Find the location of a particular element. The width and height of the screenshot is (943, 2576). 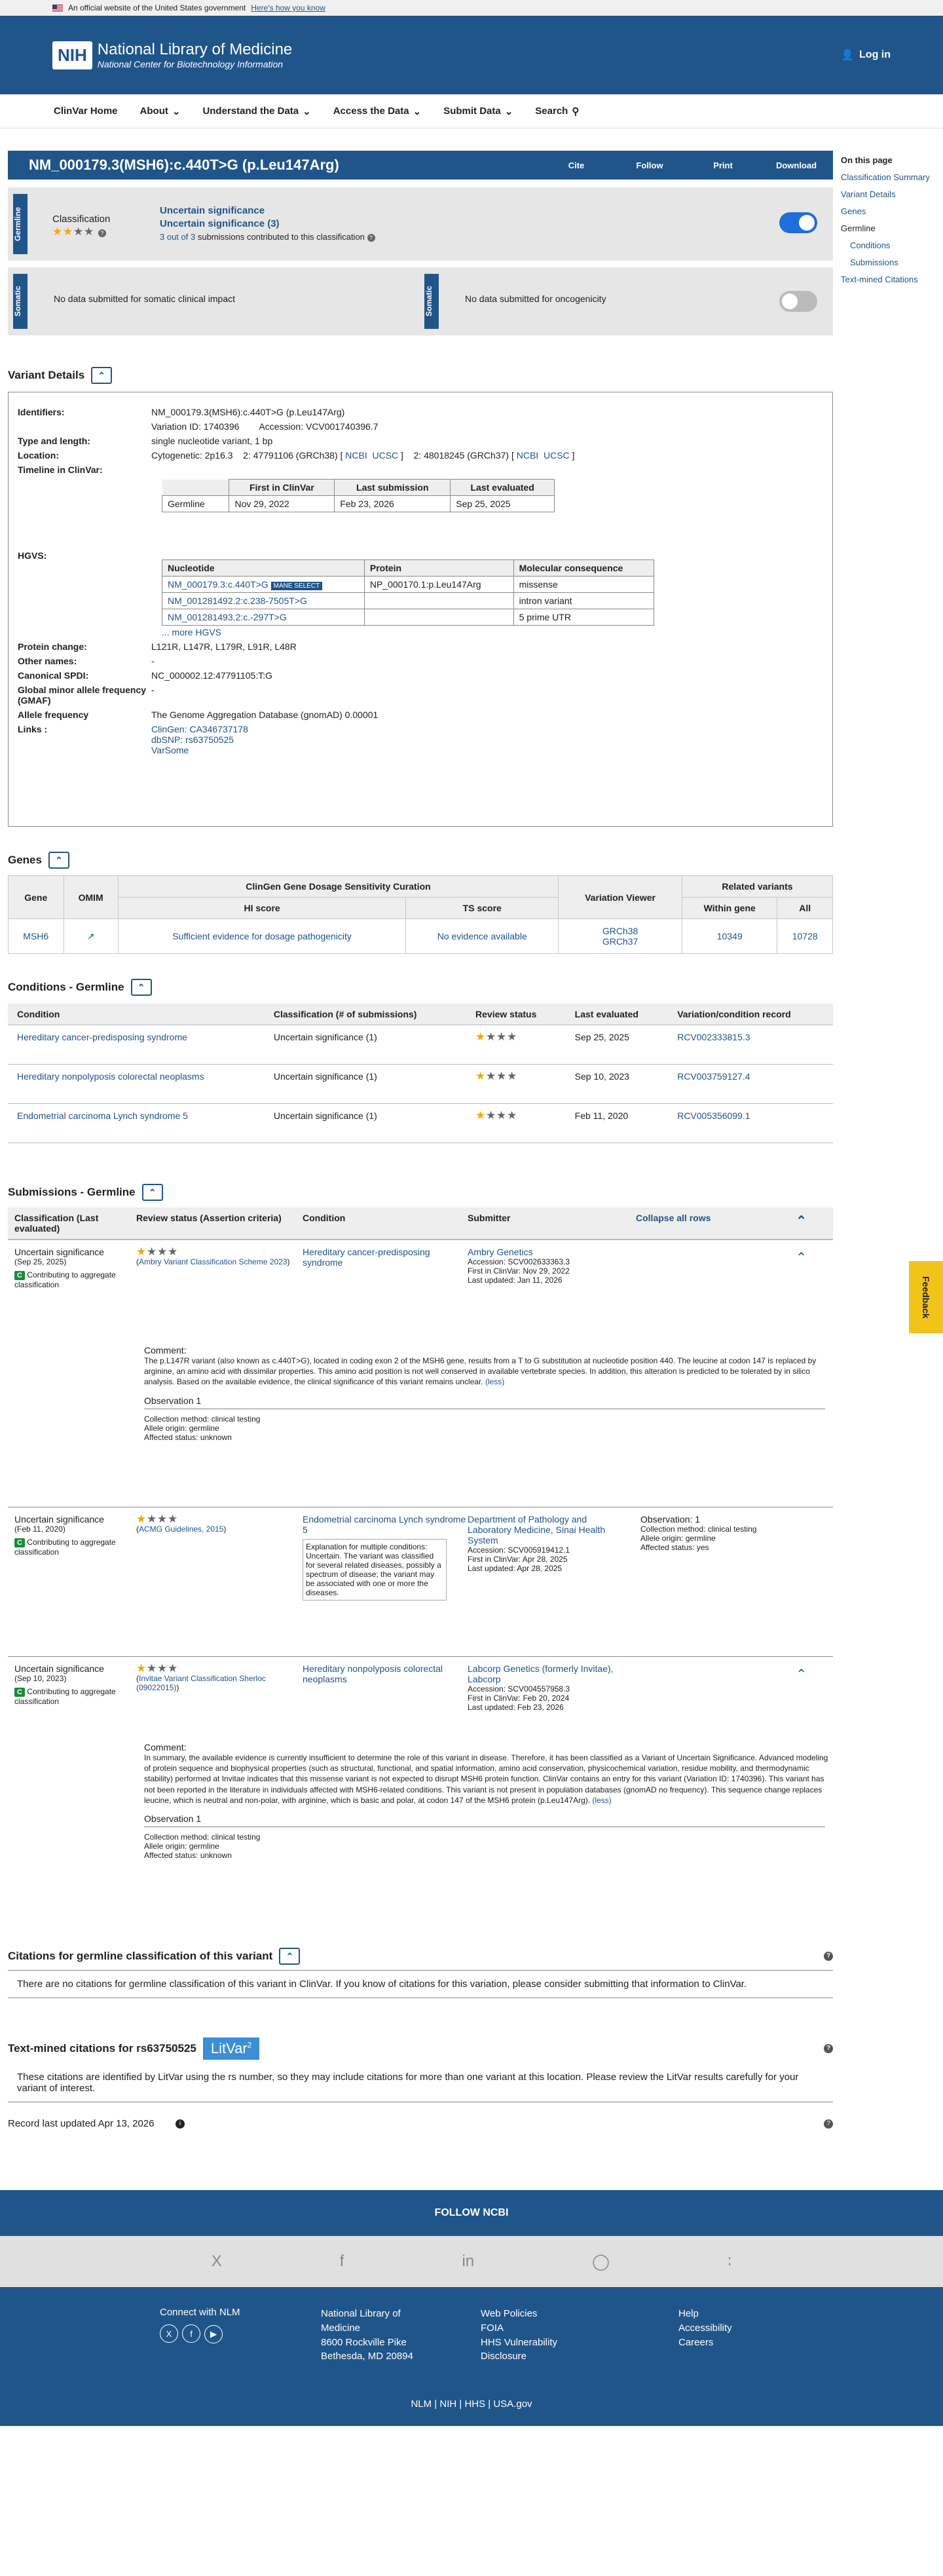

submitter-link: Ambry Genetics is located at coordinates (500, 1252).